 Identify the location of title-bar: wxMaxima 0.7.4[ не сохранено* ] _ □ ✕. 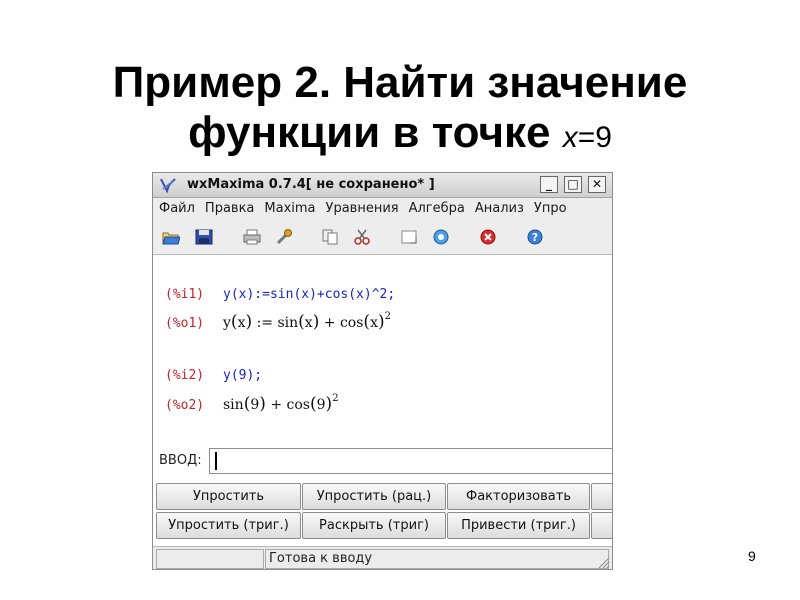
(382, 185).